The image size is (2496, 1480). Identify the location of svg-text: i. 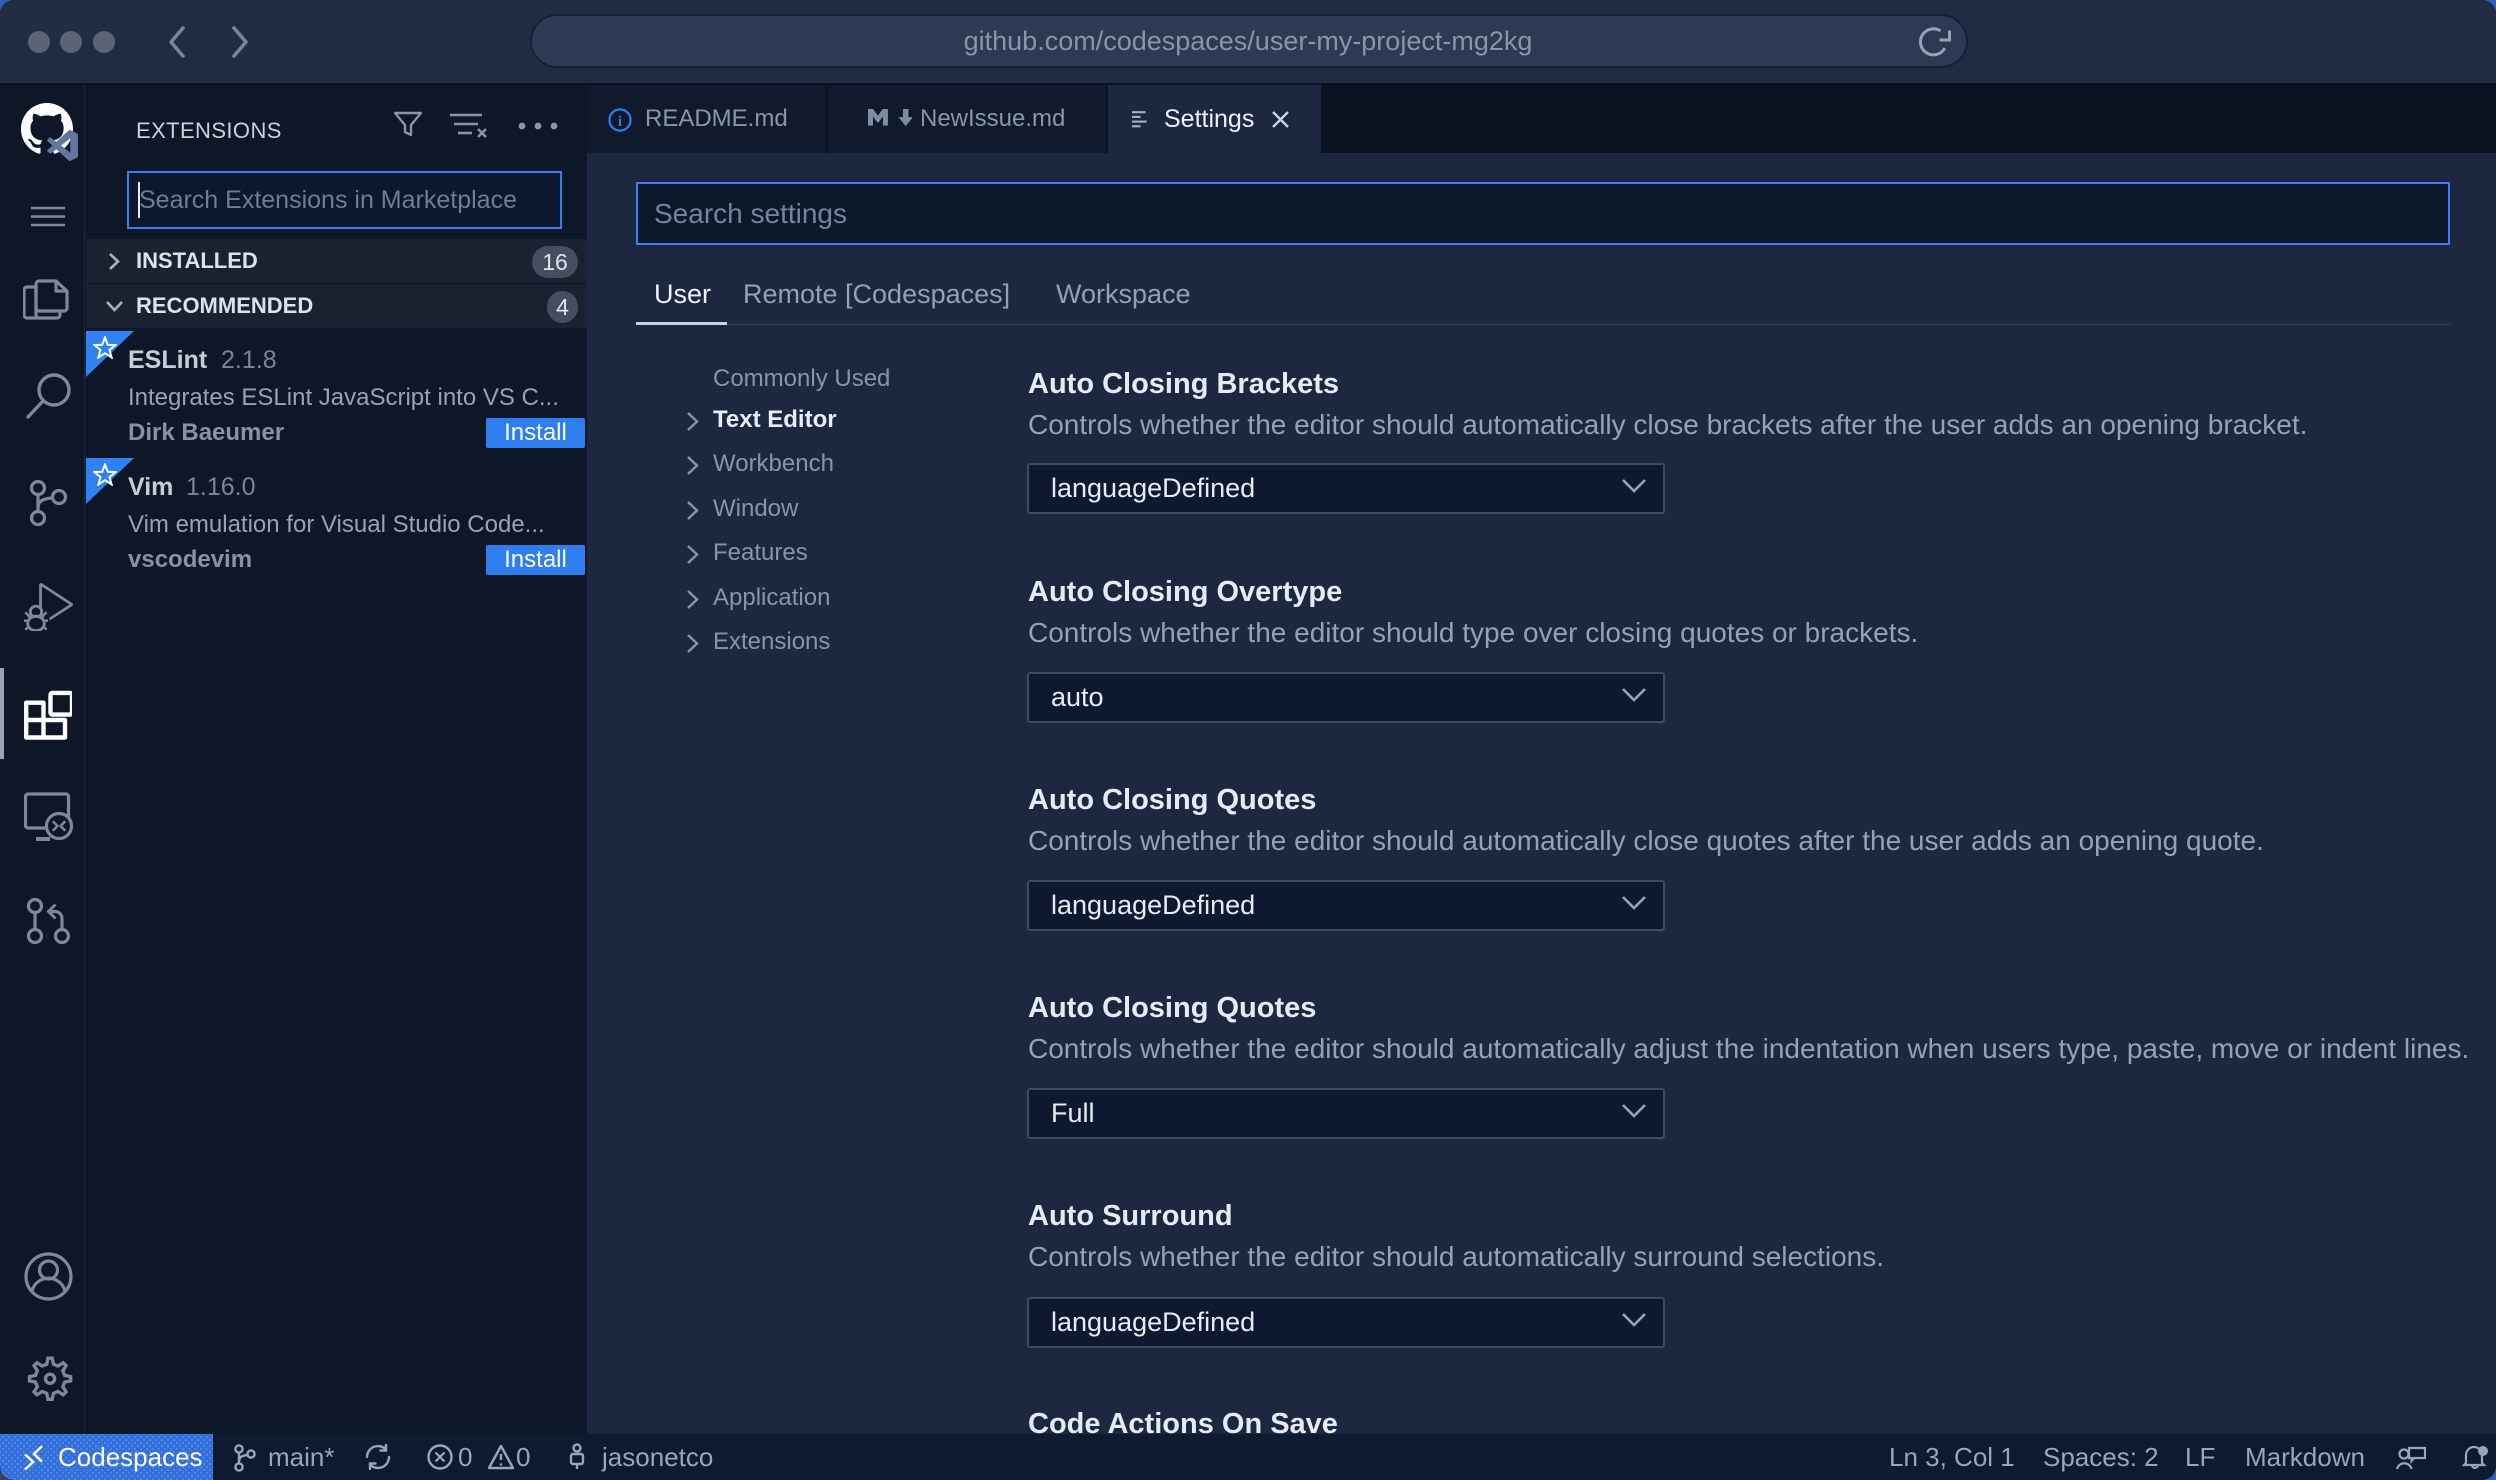
(620, 122).